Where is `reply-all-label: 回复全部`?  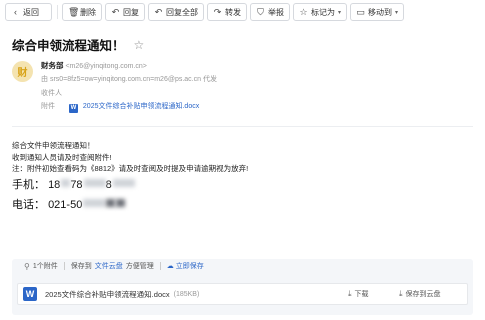 reply-all-label: 回复全部 is located at coordinates (182, 12).